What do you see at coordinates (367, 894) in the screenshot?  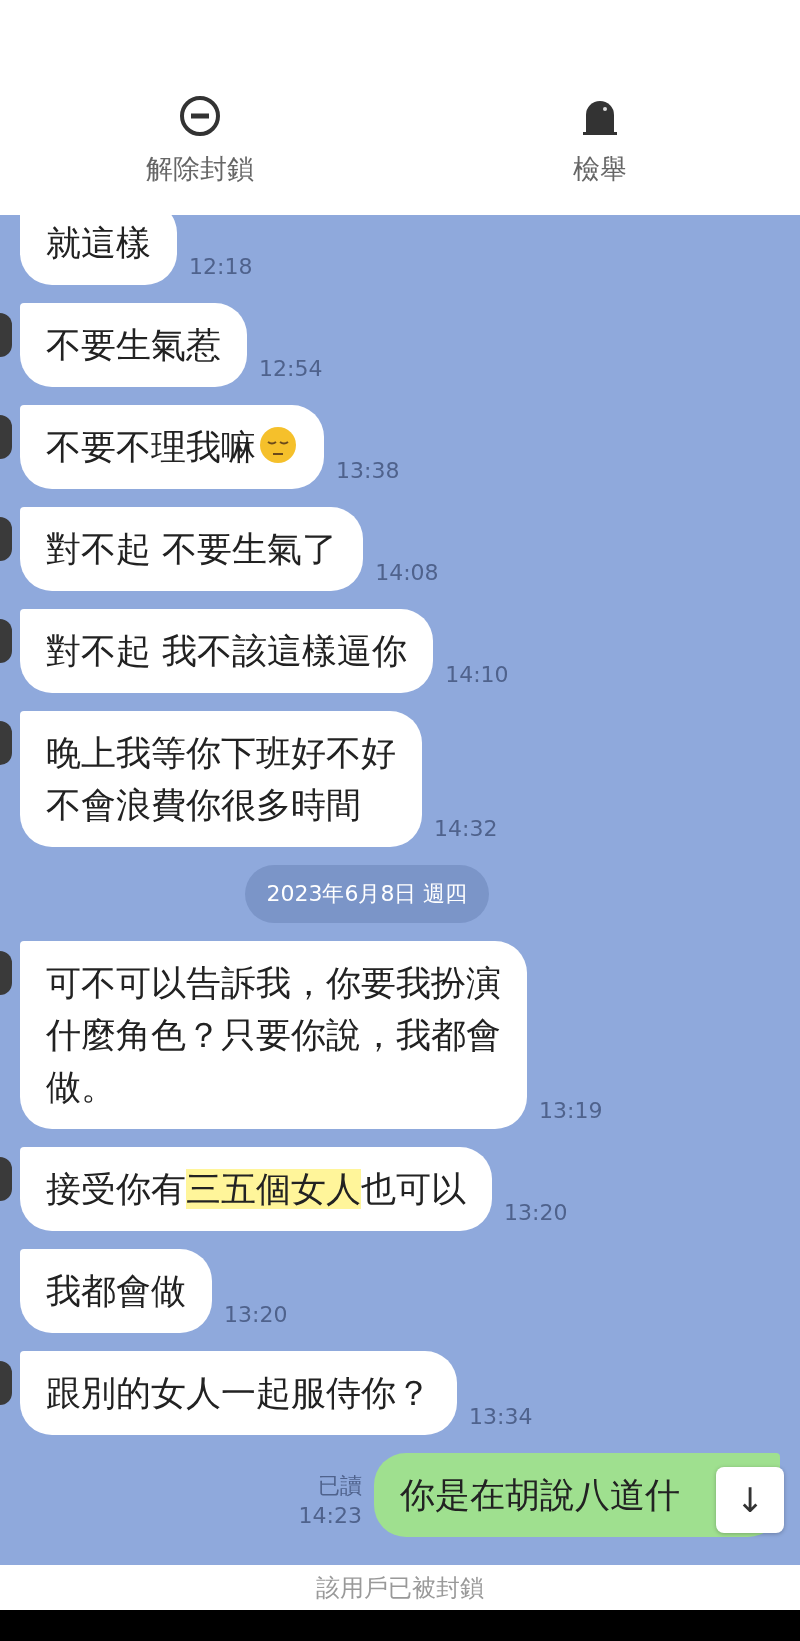 I see `date-divider: 2023年6月8日 週四` at bounding box center [367, 894].